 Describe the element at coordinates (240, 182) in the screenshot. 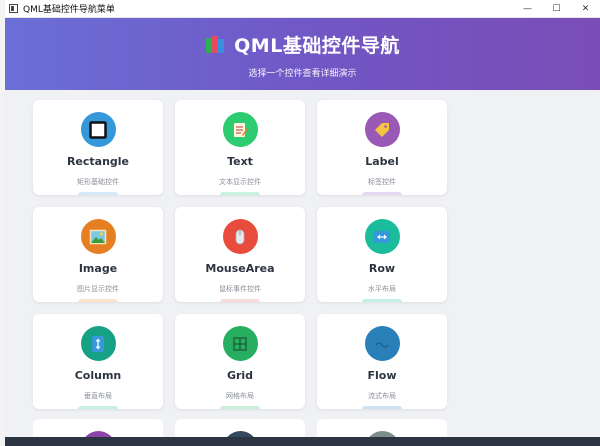

I see `card-description: 文本显示控件` at that location.